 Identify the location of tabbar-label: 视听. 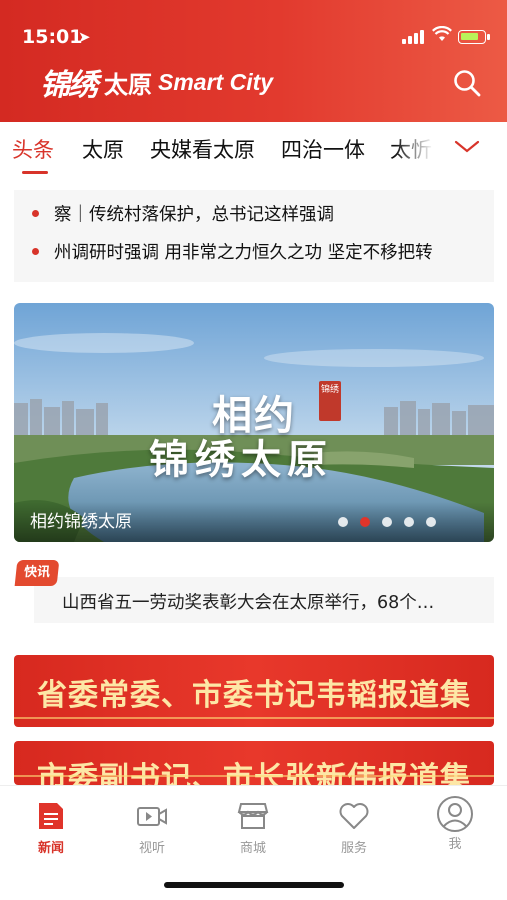
(151, 848).